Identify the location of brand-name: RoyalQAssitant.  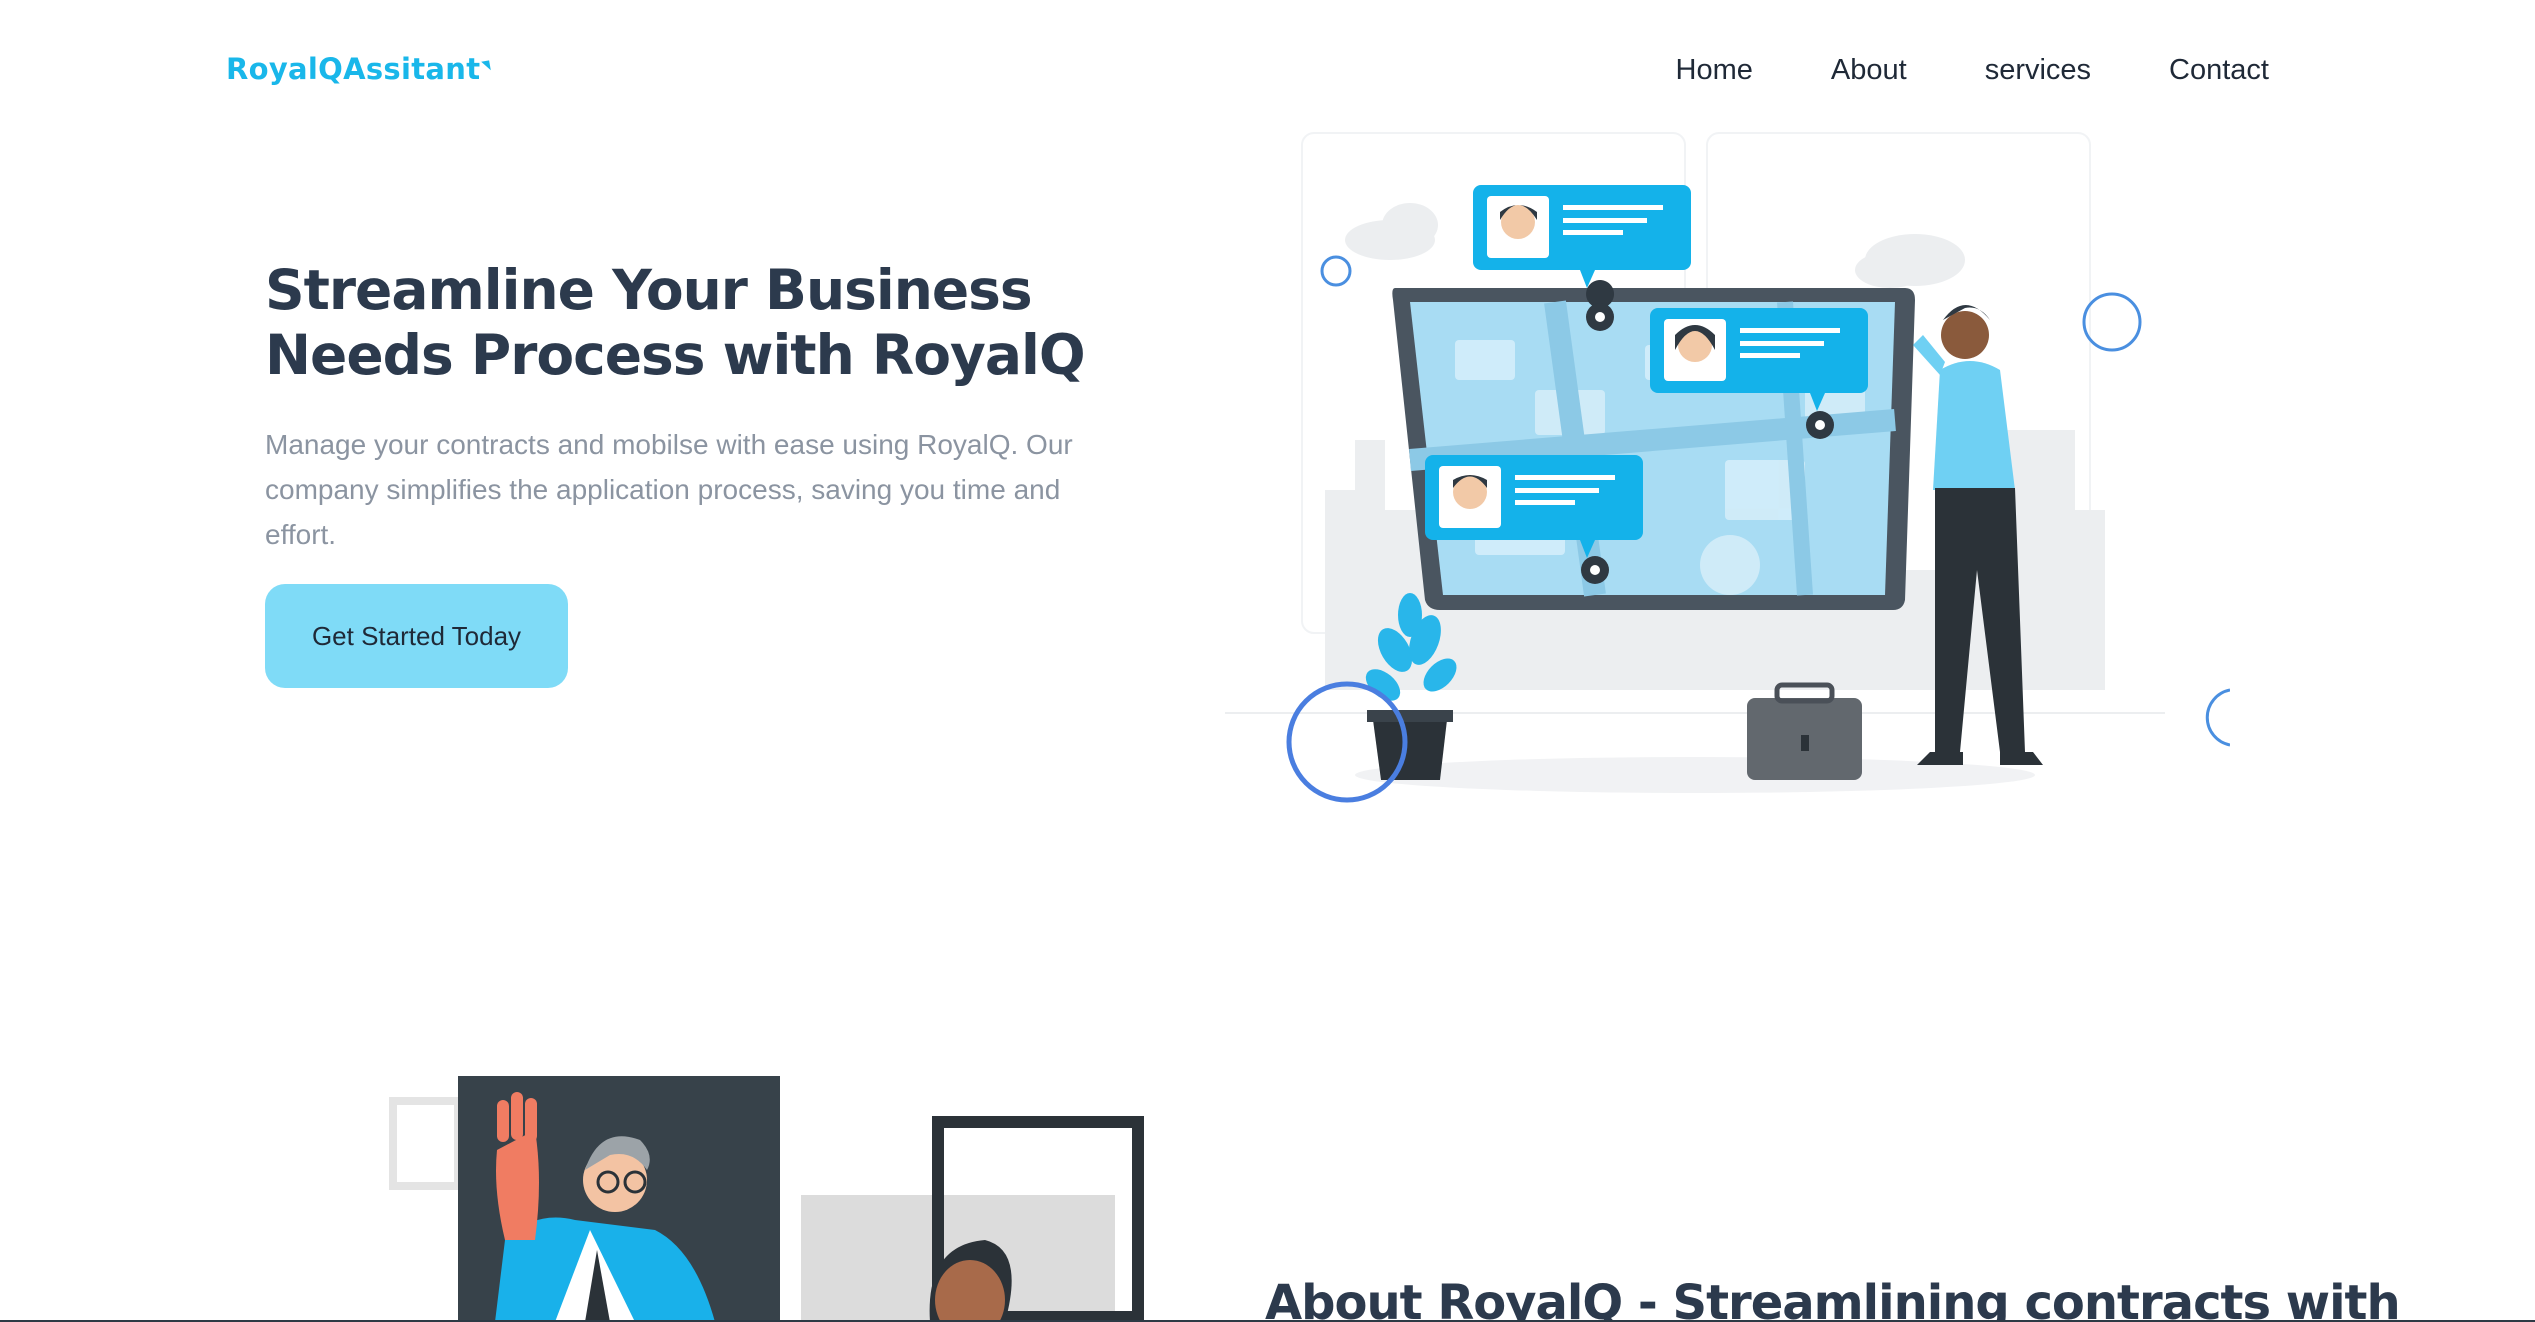
(353, 69).